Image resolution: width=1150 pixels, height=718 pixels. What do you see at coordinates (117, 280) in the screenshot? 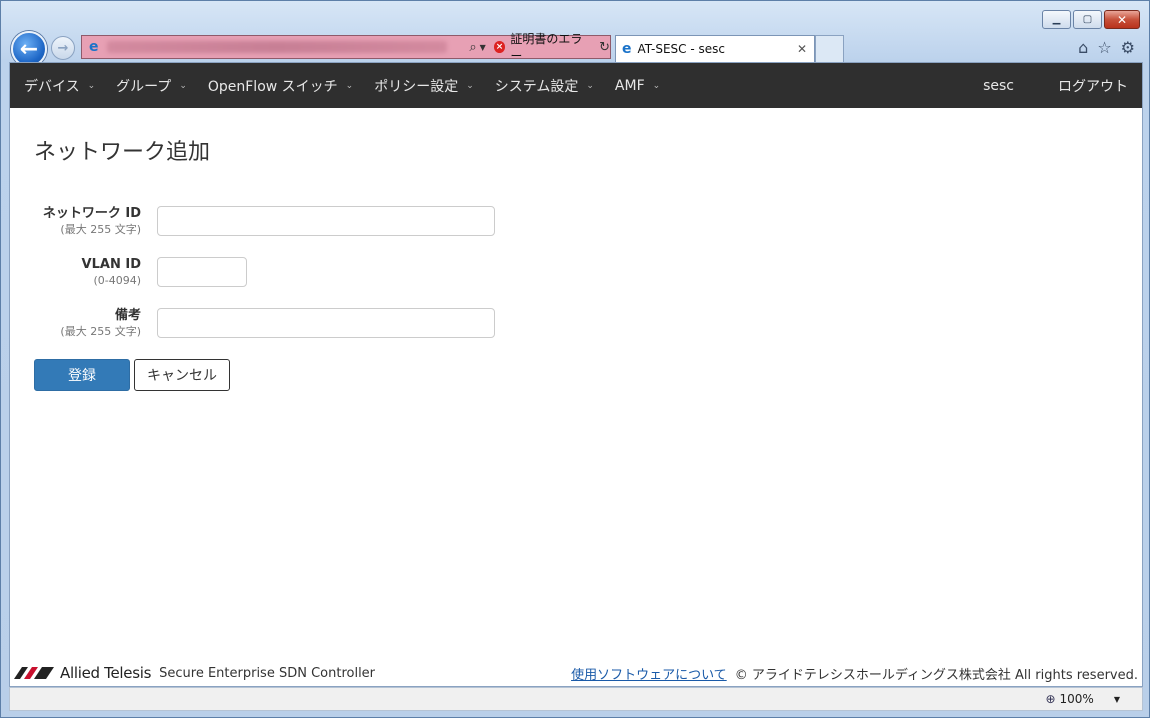
I see `vlan-id-hint: (0-4094)` at bounding box center [117, 280].